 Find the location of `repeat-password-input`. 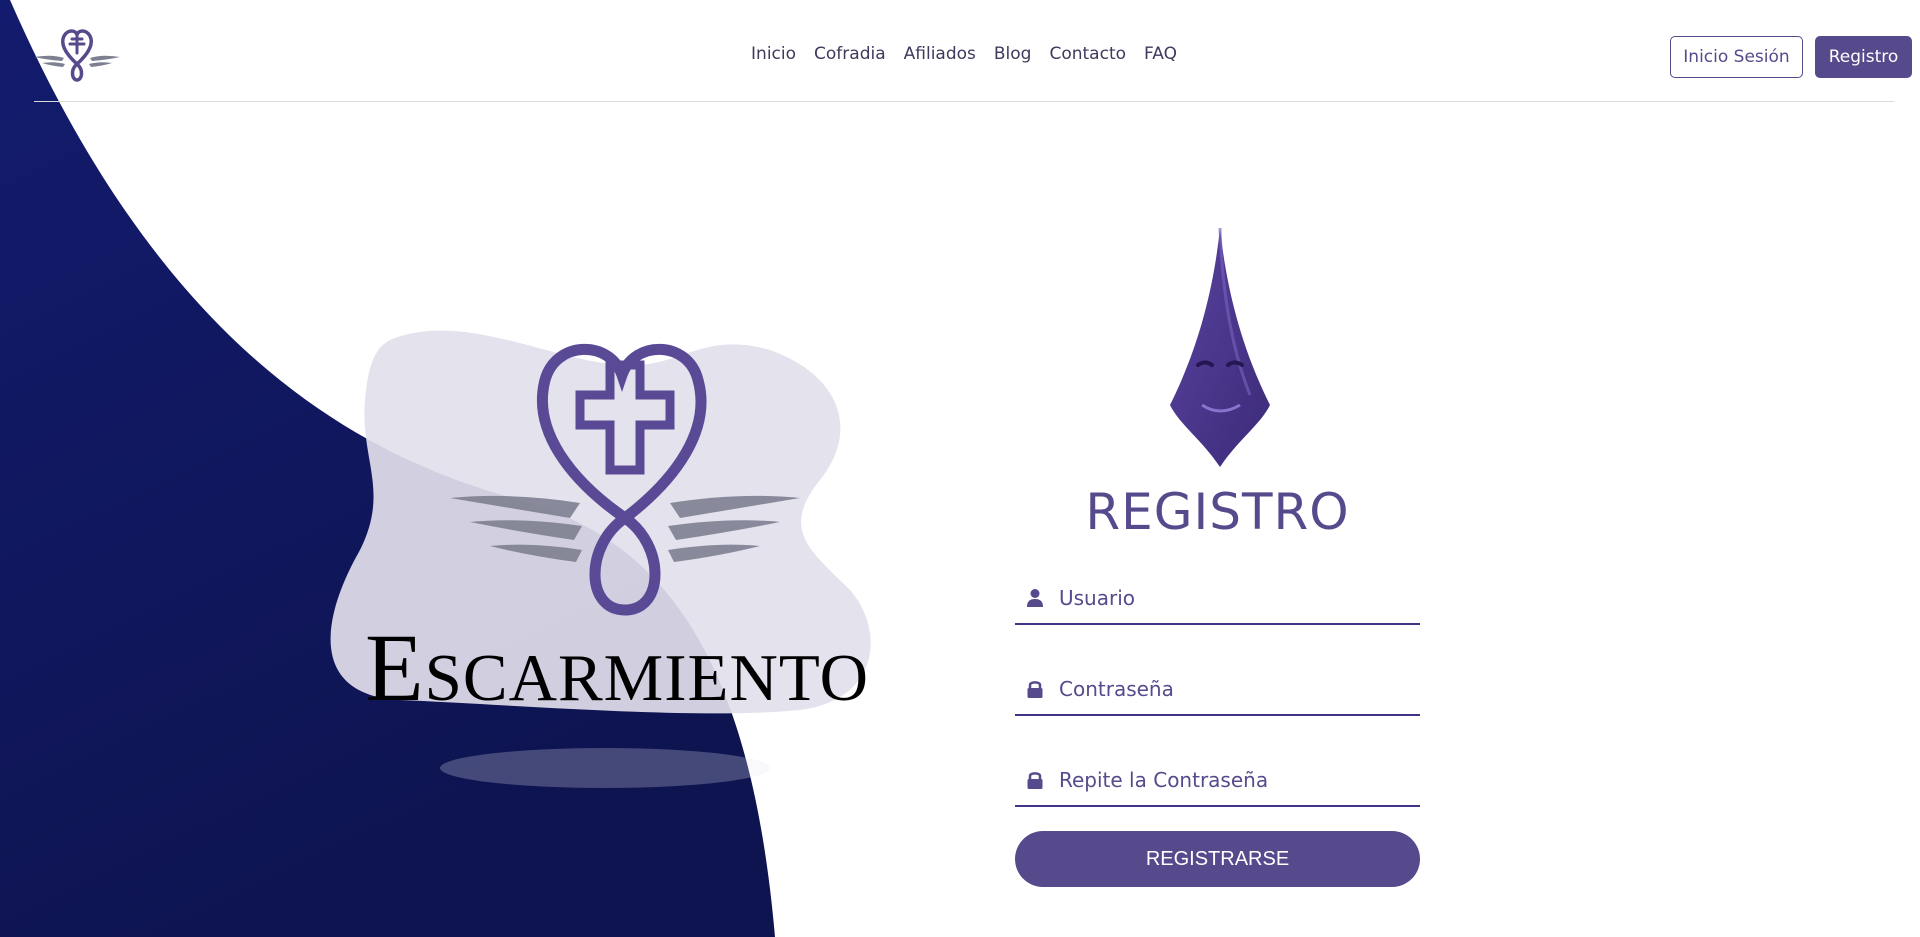

repeat-password-input is located at coordinates (1229, 780).